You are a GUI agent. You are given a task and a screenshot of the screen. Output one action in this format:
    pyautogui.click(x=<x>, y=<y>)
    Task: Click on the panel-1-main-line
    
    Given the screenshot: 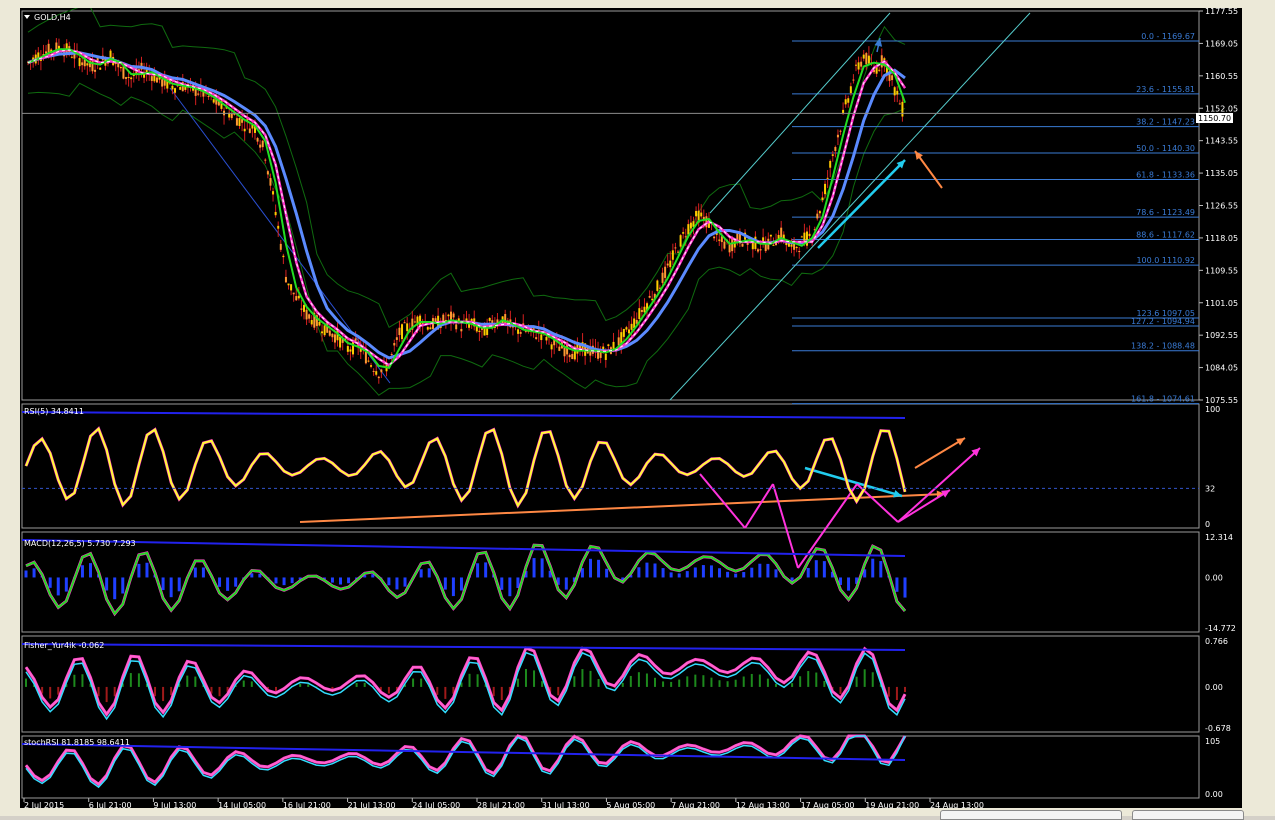 What is the action you would take?
    pyautogui.click(x=465, y=580)
    